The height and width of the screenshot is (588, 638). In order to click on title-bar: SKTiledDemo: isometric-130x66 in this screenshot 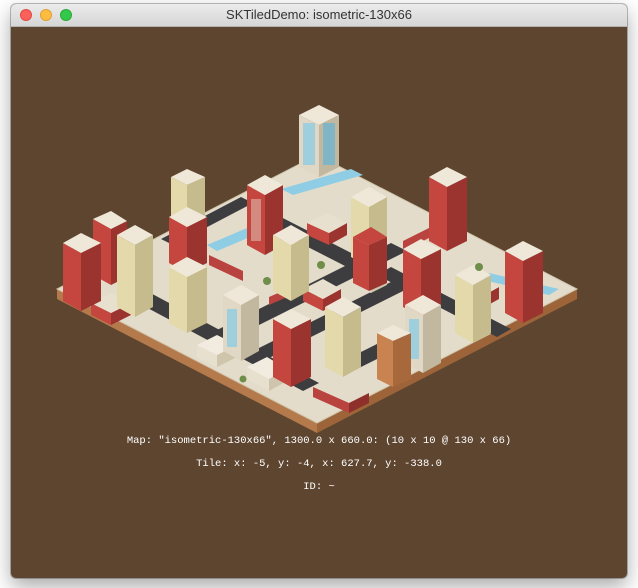, I will do `click(319, 15)`.